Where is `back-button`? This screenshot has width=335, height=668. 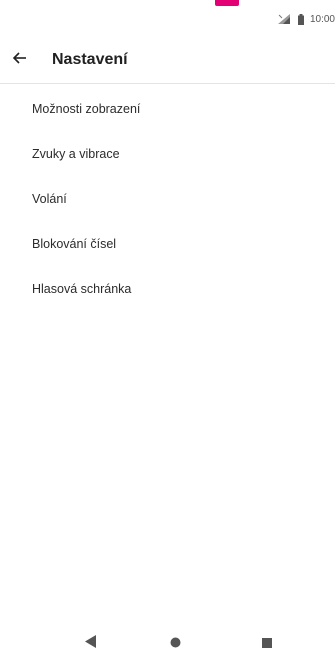 back-button is located at coordinates (24, 60).